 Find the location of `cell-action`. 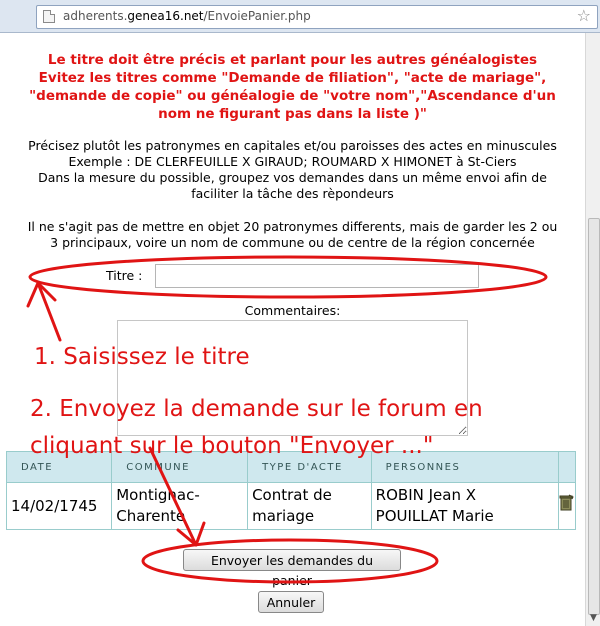

cell-action is located at coordinates (567, 506).